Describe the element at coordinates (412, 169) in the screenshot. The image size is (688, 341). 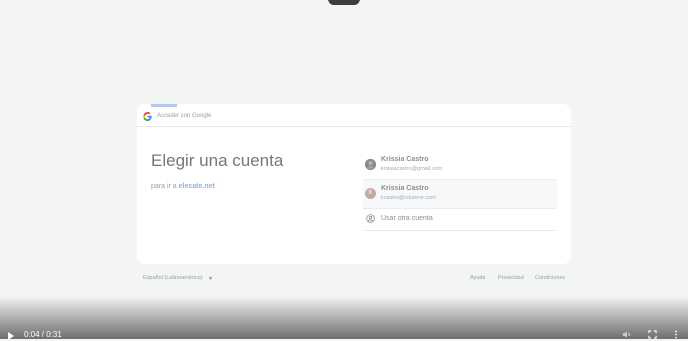
I see `account-email: krissiacastro@gmail.com` at that location.